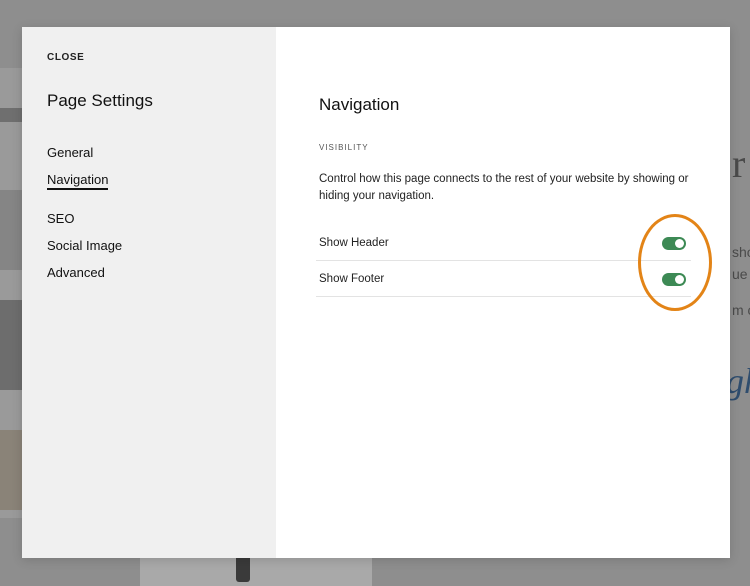 This screenshot has height=586, width=750. Describe the element at coordinates (741, 252) in the screenshot. I see `background-site-text: sho` at that location.